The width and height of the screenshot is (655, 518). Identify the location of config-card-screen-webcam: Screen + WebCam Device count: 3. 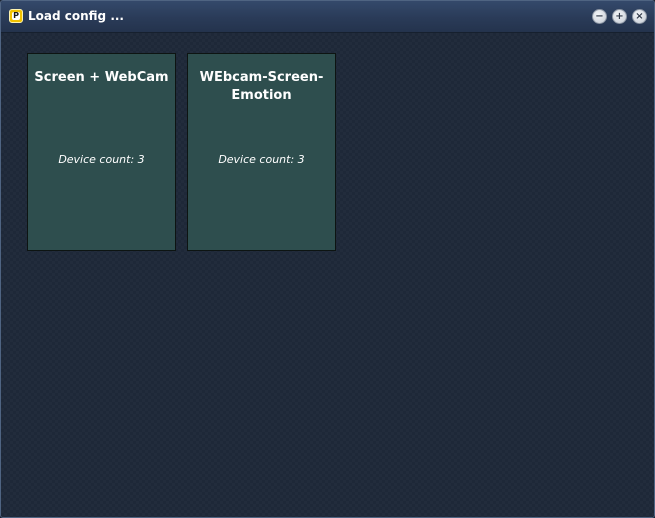
(101, 152).